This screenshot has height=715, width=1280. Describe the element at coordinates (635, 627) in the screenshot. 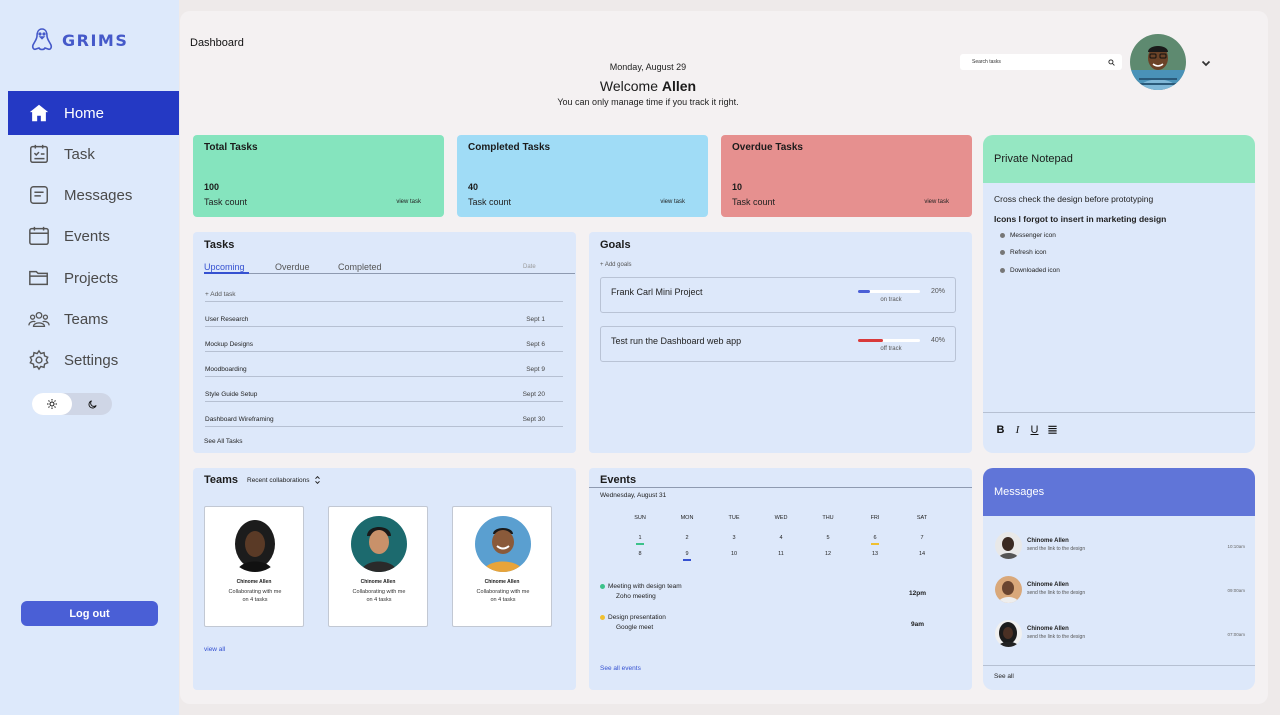

I see `event-sub: Google meet` at that location.